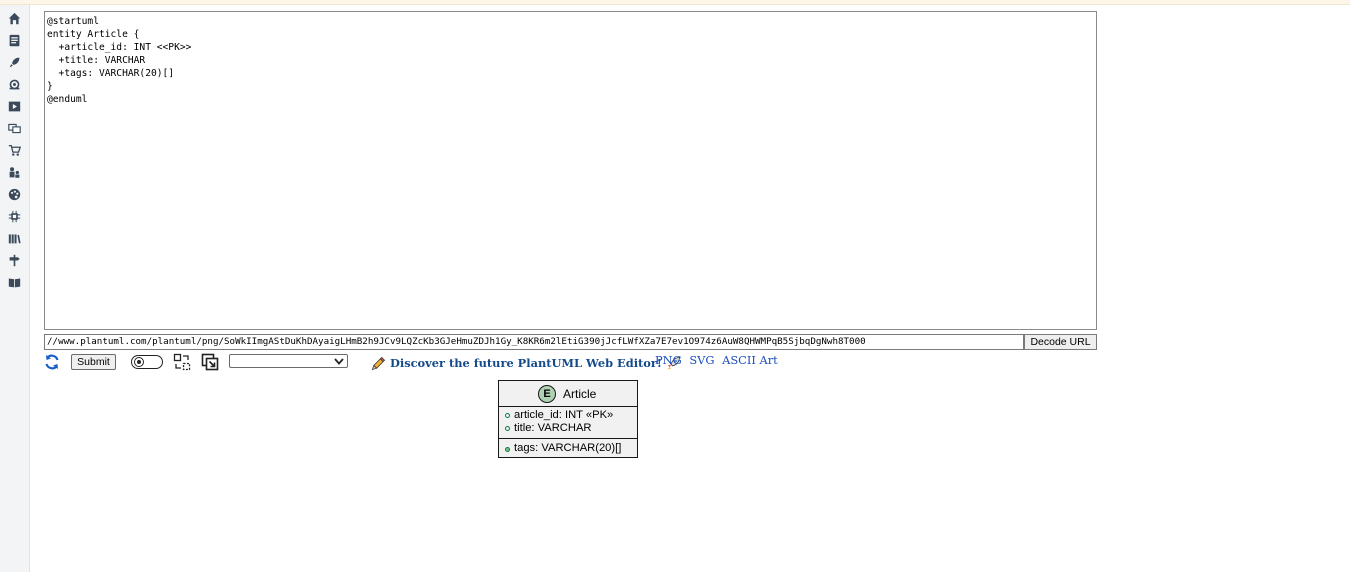  What do you see at coordinates (14, 172) in the screenshot?
I see `people-icon` at bounding box center [14, 172].